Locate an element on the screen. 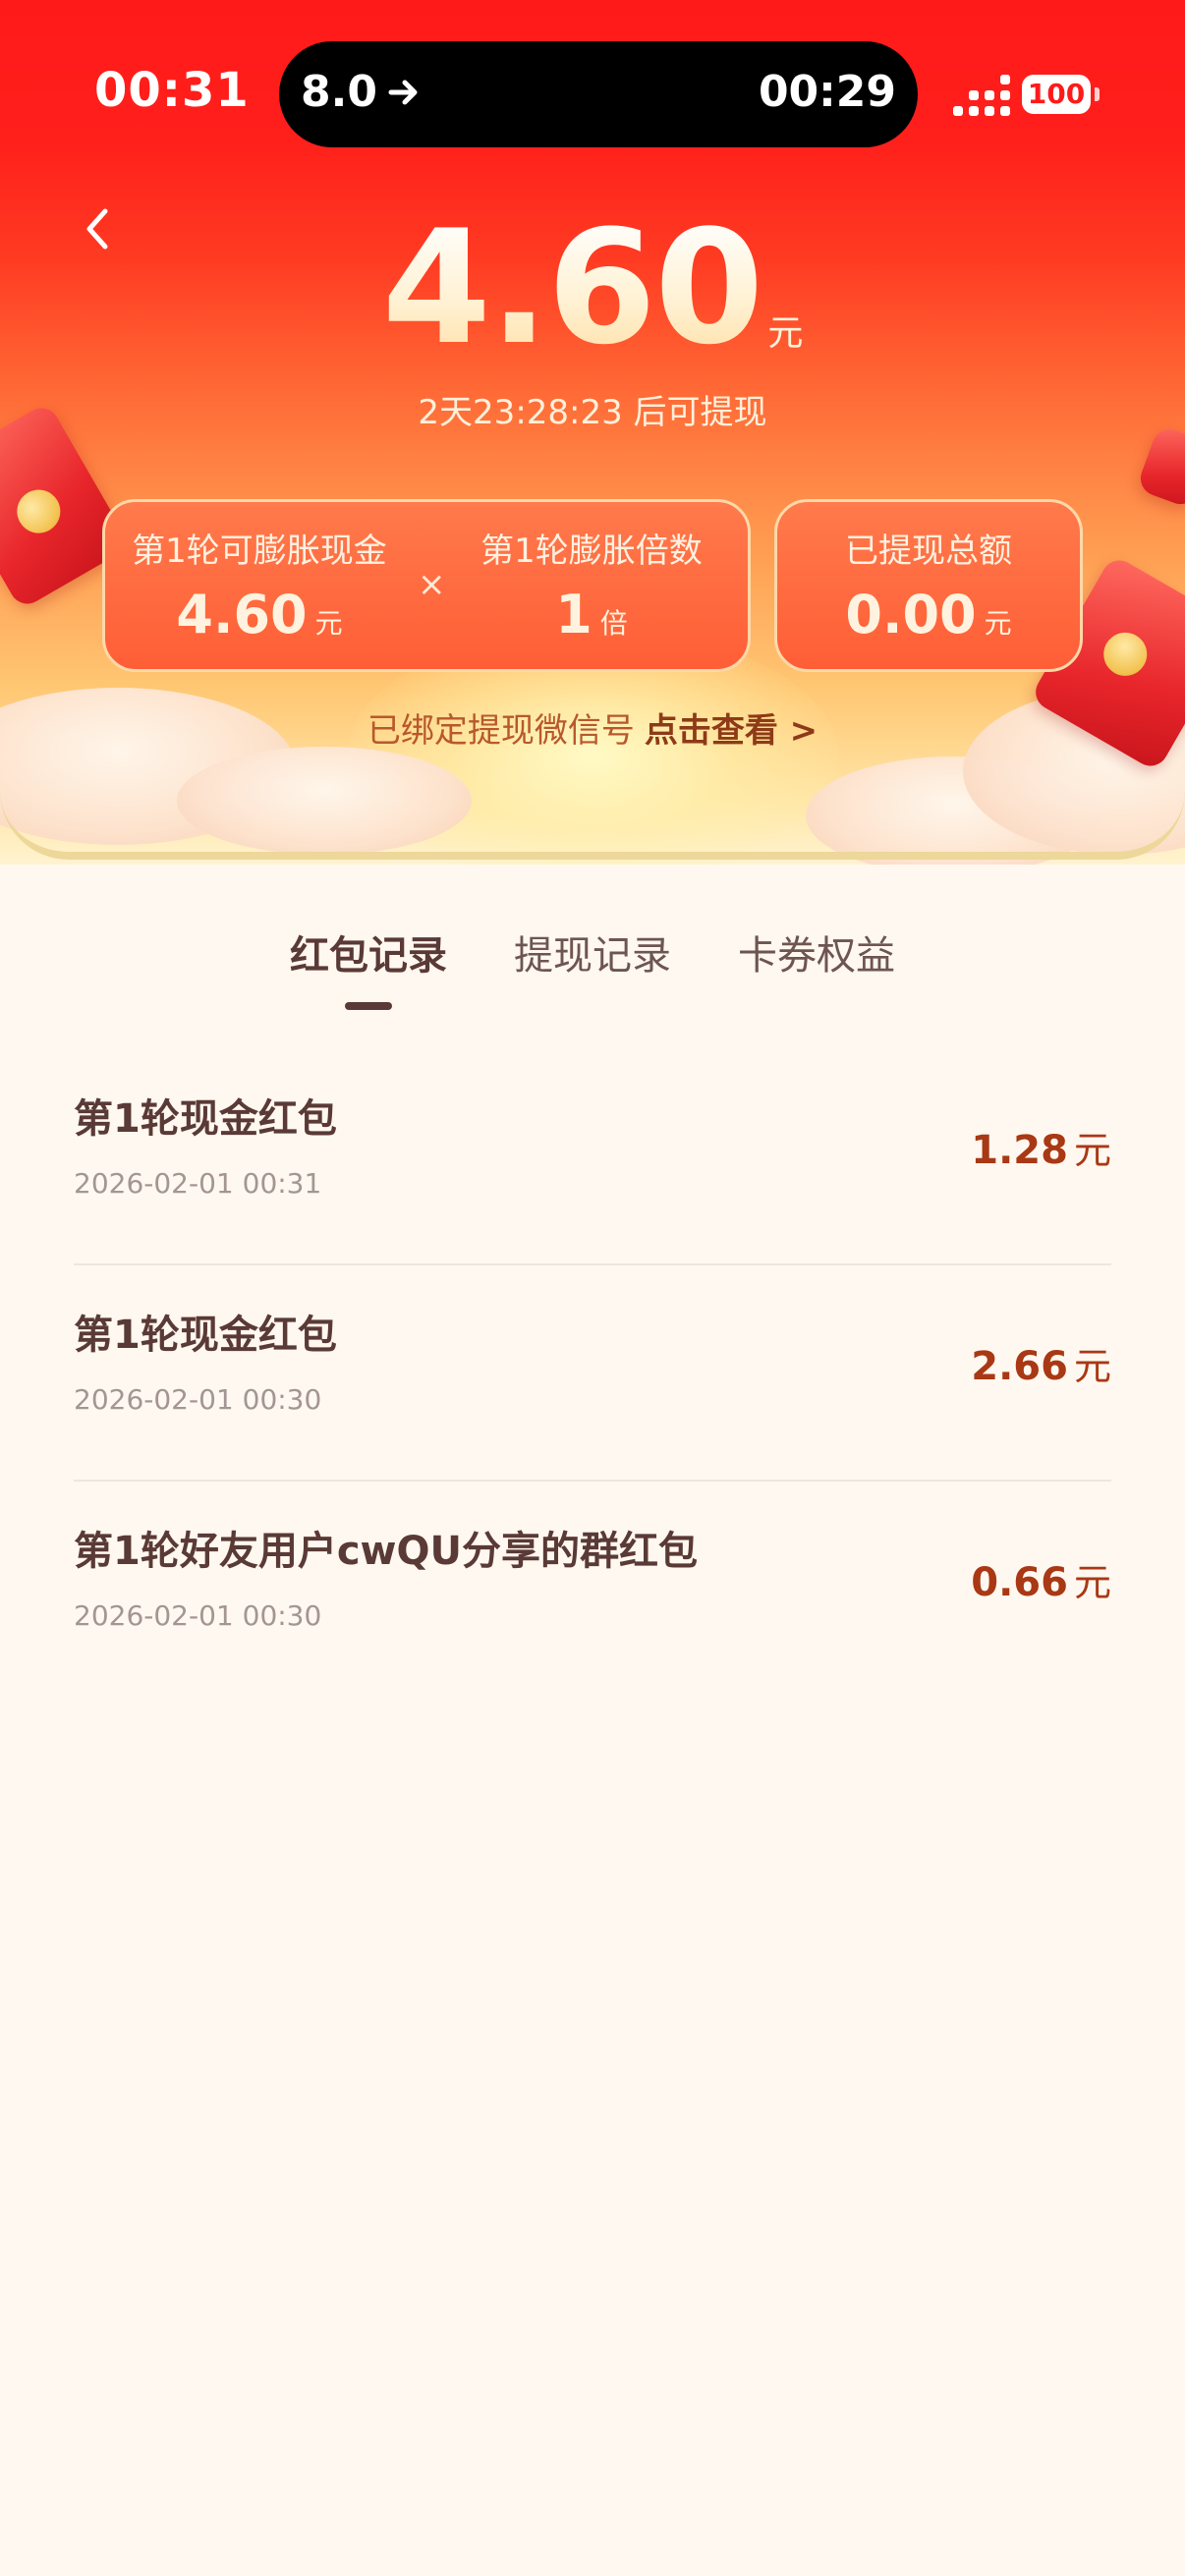 The width and height of the screenshot is (1185, 2576). navigation-arrow-icon is located at coordinates (403, 92).